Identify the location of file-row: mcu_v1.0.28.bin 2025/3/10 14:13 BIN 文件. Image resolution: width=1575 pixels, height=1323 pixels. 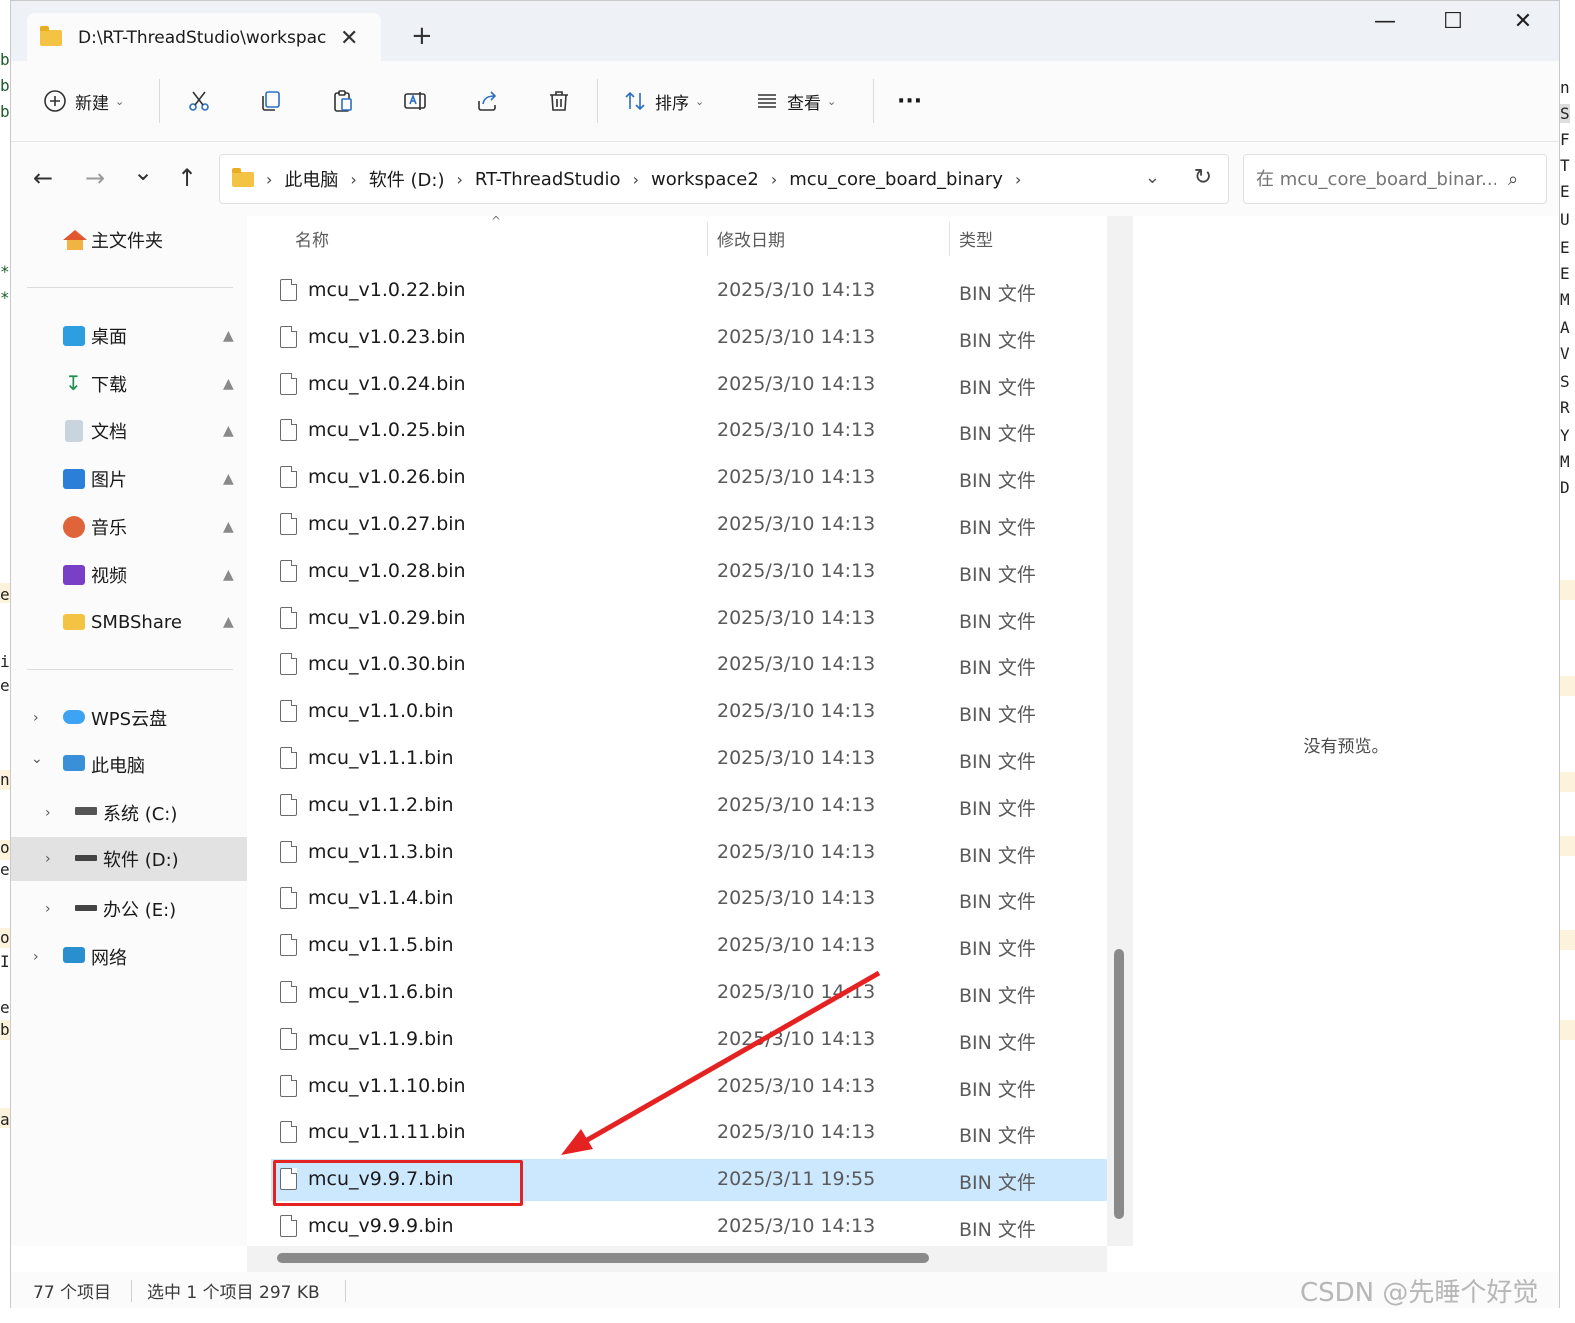
(689, 572).